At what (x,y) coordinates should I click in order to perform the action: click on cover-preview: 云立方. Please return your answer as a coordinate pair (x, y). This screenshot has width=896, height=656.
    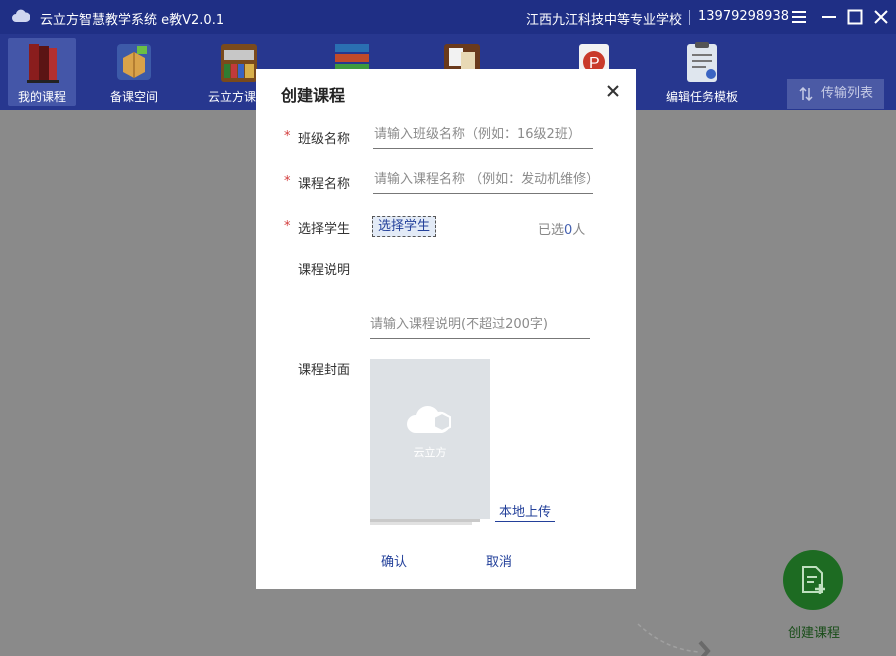
    Looking at the image, I should click on (430, 439).